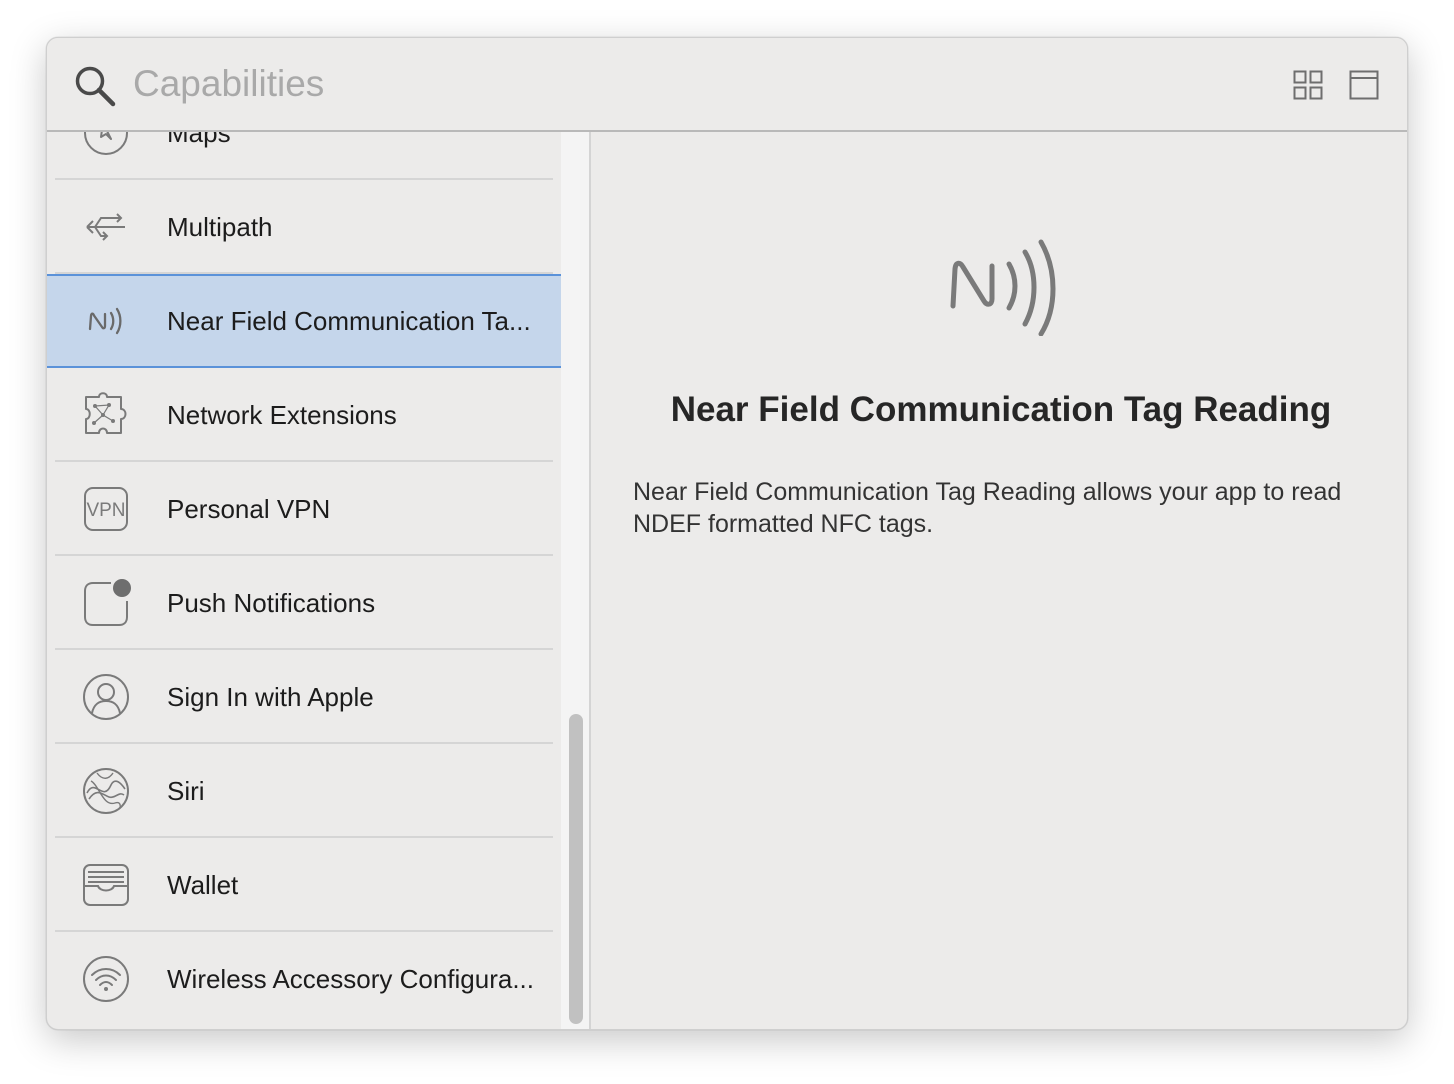 Image resolution: width=1454 pixels, height=1084 pixels. Describe the element at coordinates (220, 227) in the screenshot. I see `list-item-label: Multipath` at that location.